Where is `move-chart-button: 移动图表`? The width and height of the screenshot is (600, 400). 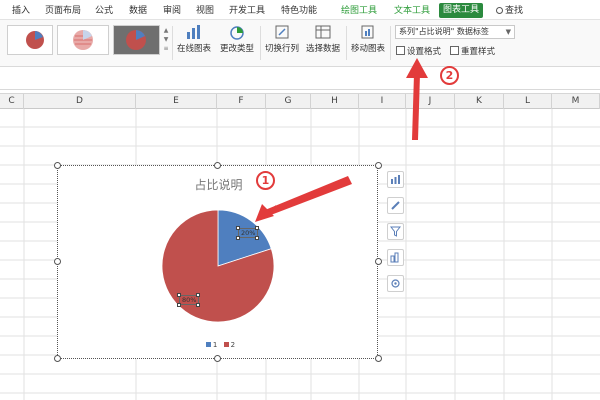
move-chart-button: 移动图表 is located at coordinates (368, 44).